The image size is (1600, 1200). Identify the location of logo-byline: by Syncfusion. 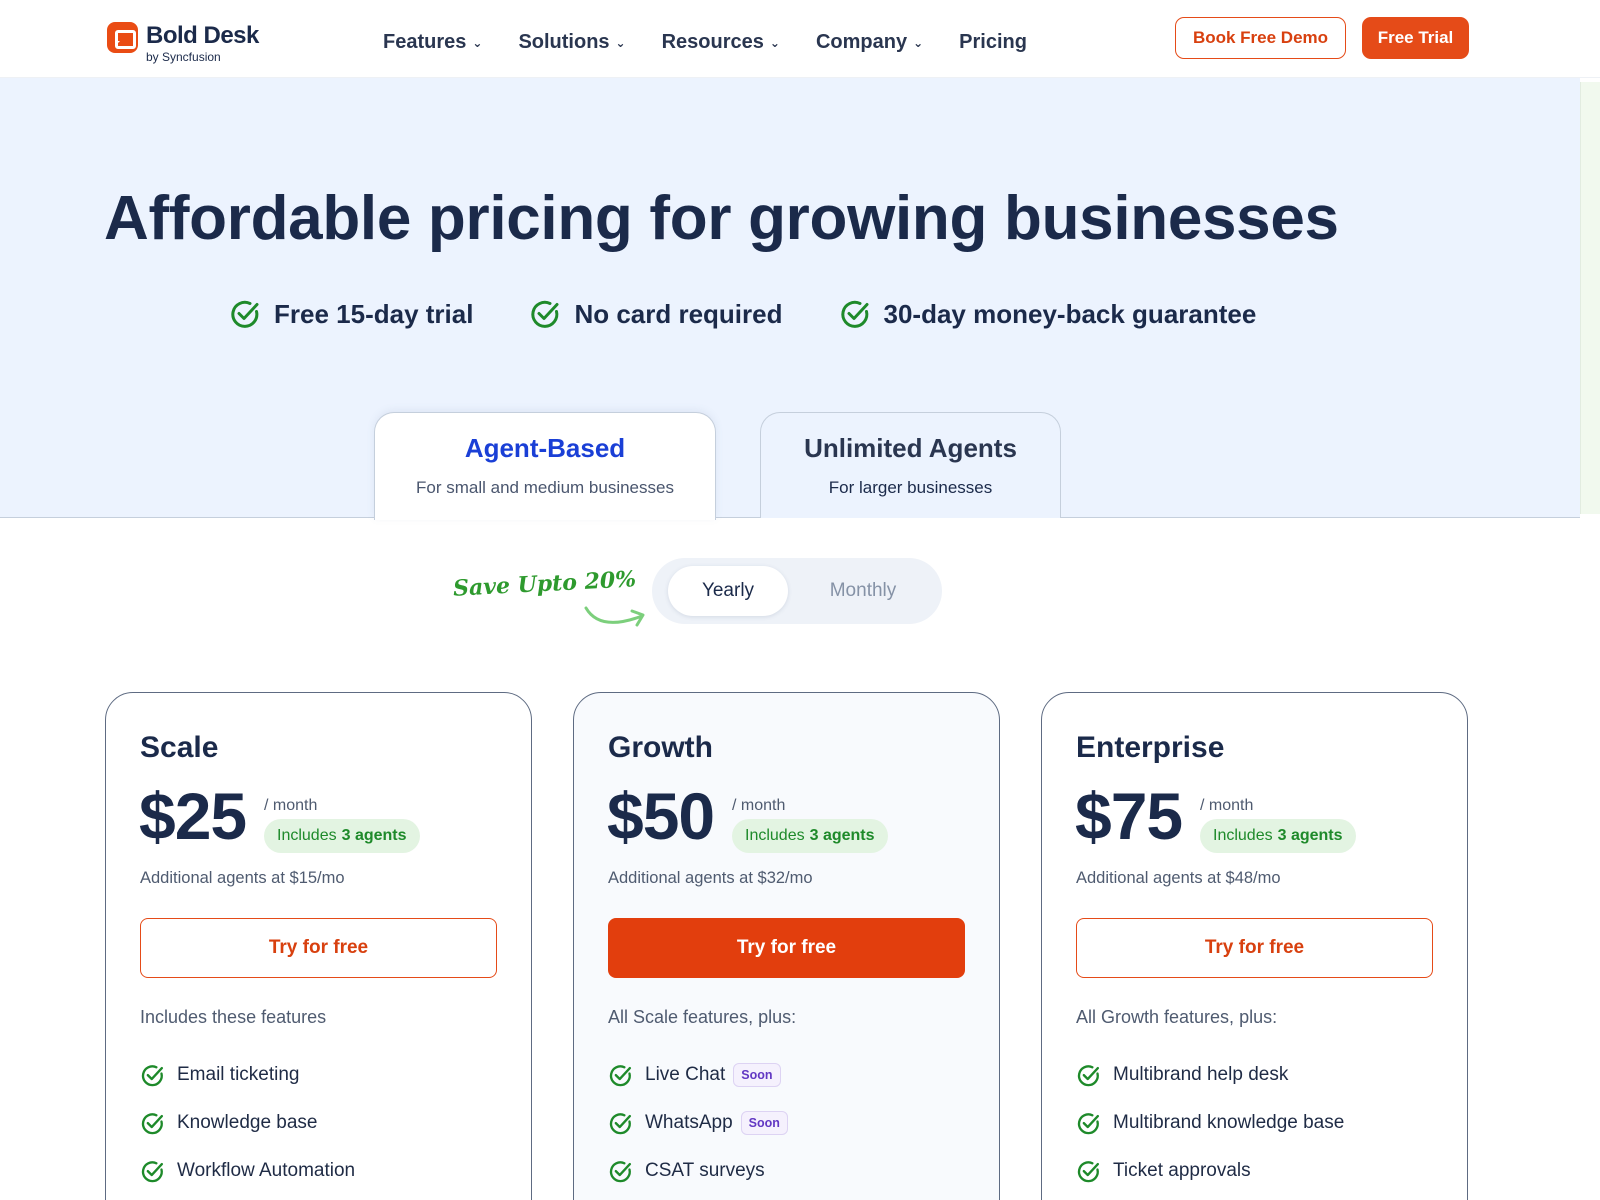
(183, 57).